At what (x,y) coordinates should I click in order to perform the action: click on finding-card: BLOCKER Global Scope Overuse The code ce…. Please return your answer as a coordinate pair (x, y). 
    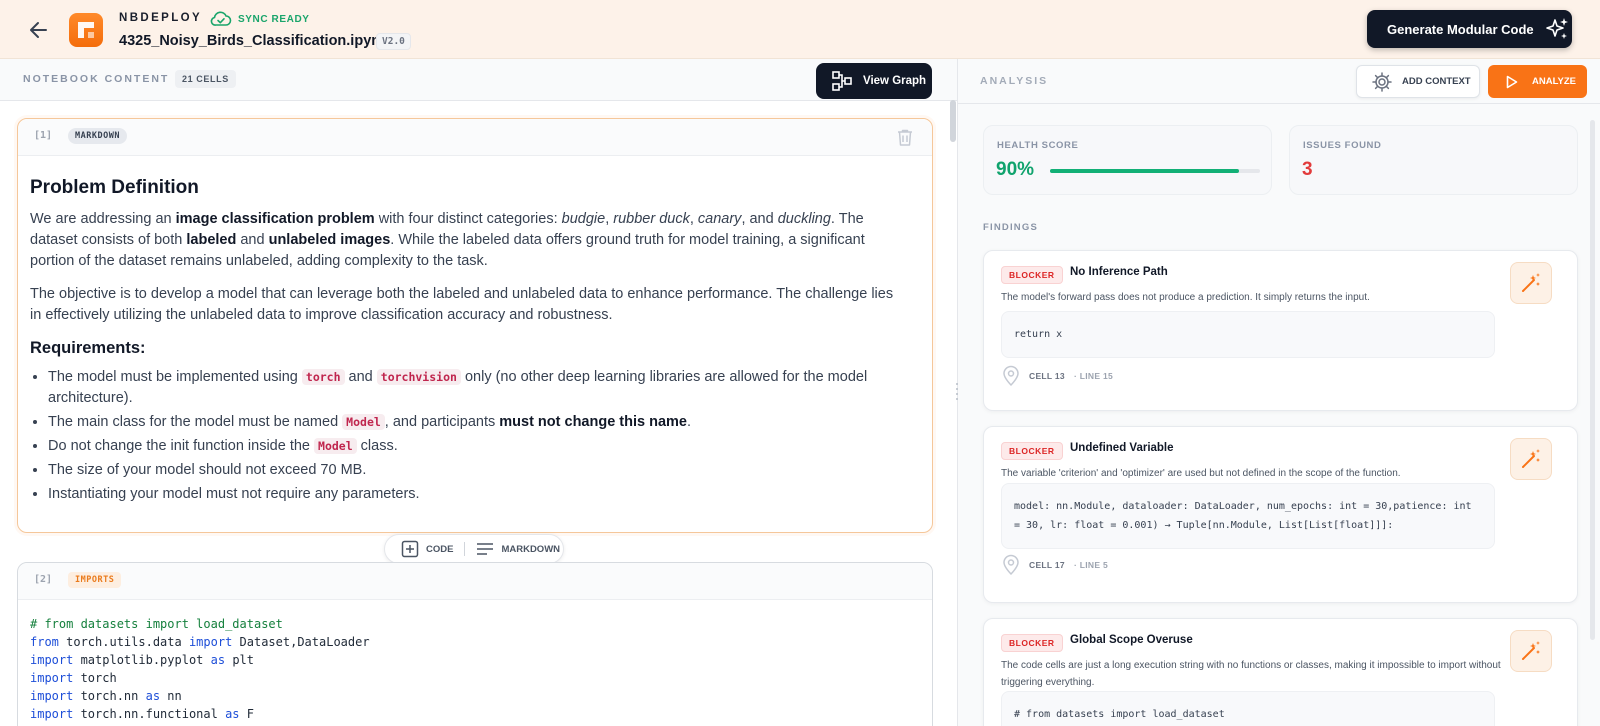
    Looking at the image, I should click on (1280, 672).